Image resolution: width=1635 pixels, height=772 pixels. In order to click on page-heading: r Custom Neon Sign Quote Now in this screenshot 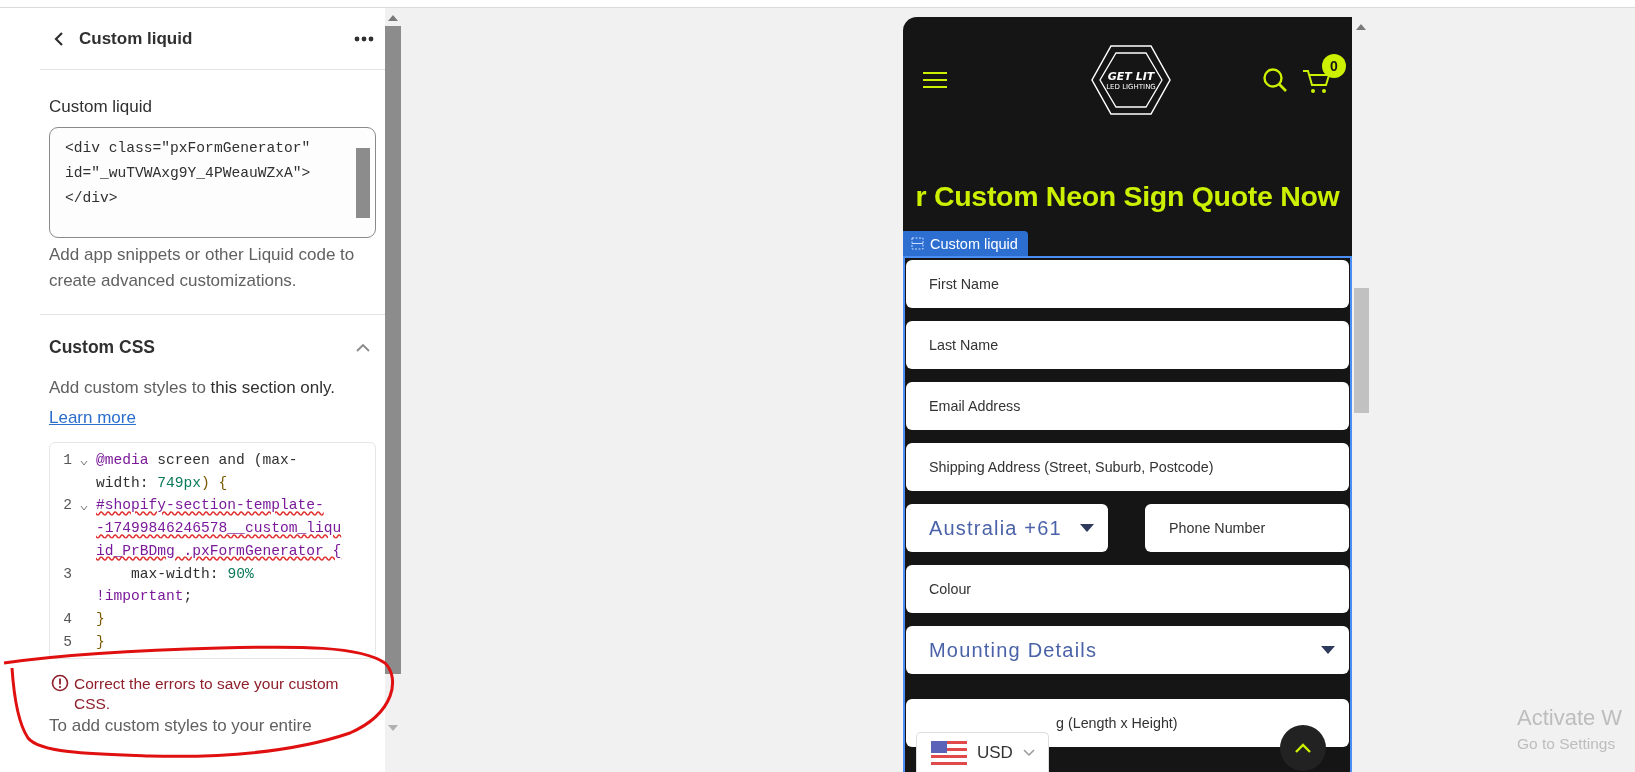, I will do `click(1127, 196)`.